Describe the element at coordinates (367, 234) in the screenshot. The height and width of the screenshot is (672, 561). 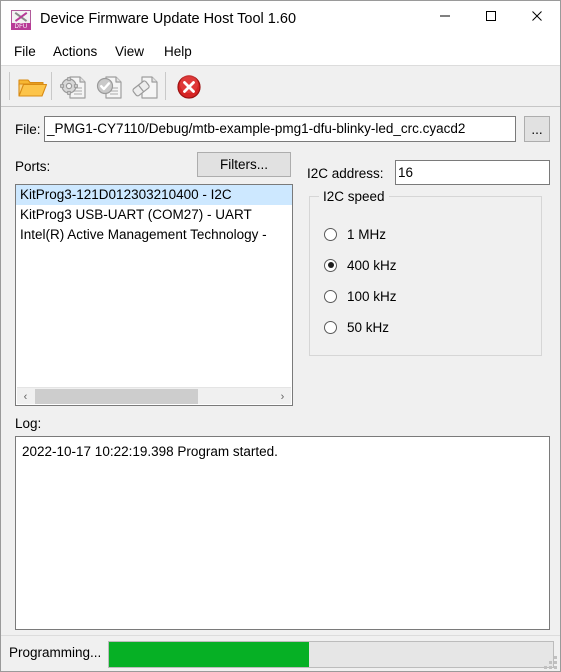
I see `radio-label: 1 MHz` at that location.